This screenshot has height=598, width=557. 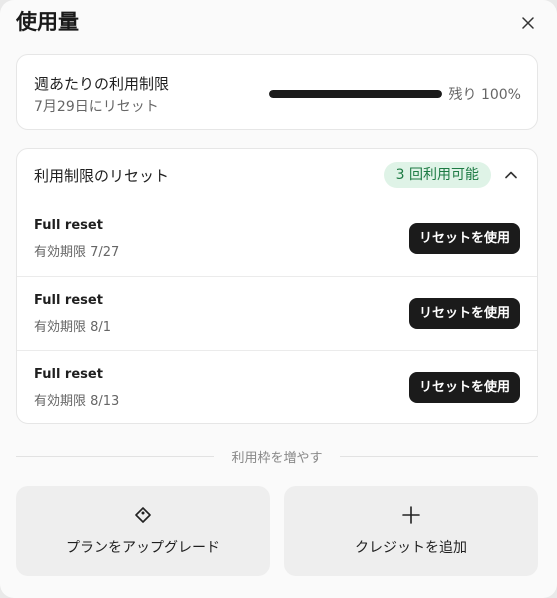 I want to click on reset-section-title: 利用制限のリセット, so click(x=102, y=176).